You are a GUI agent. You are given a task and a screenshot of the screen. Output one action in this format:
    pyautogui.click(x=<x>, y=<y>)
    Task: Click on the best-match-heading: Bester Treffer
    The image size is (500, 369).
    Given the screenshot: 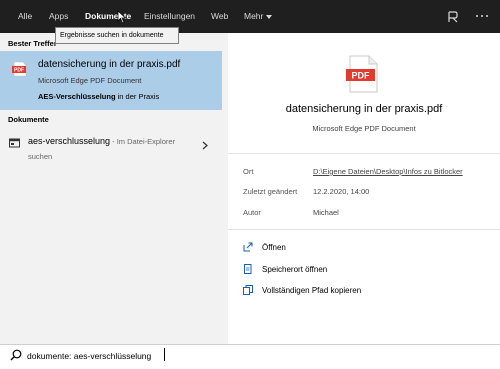 What is the action you would take?
    pyautogui.click(x=32, y=43)
    